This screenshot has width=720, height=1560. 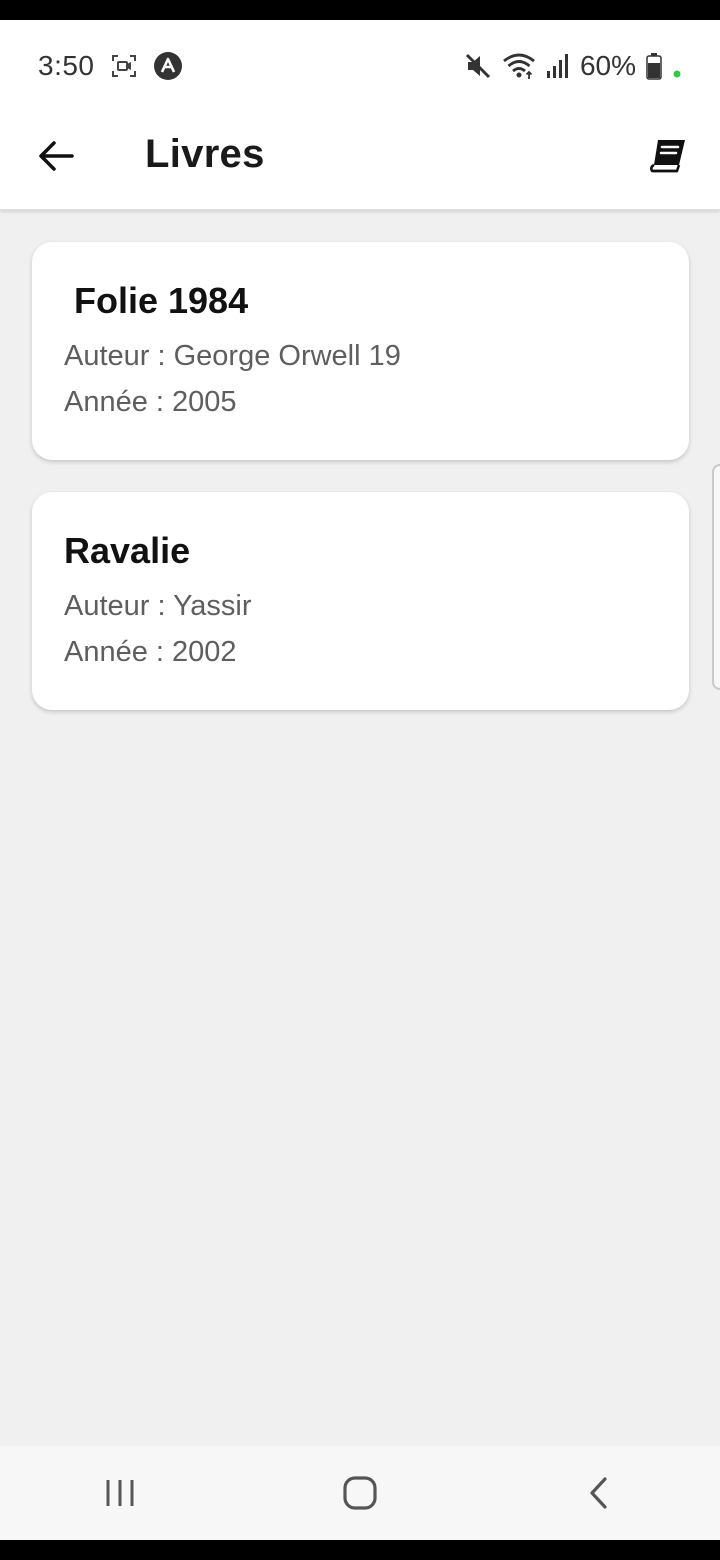 I want to click on book-author: Auteur : George Orwell 19, so click(x=232, y=356).